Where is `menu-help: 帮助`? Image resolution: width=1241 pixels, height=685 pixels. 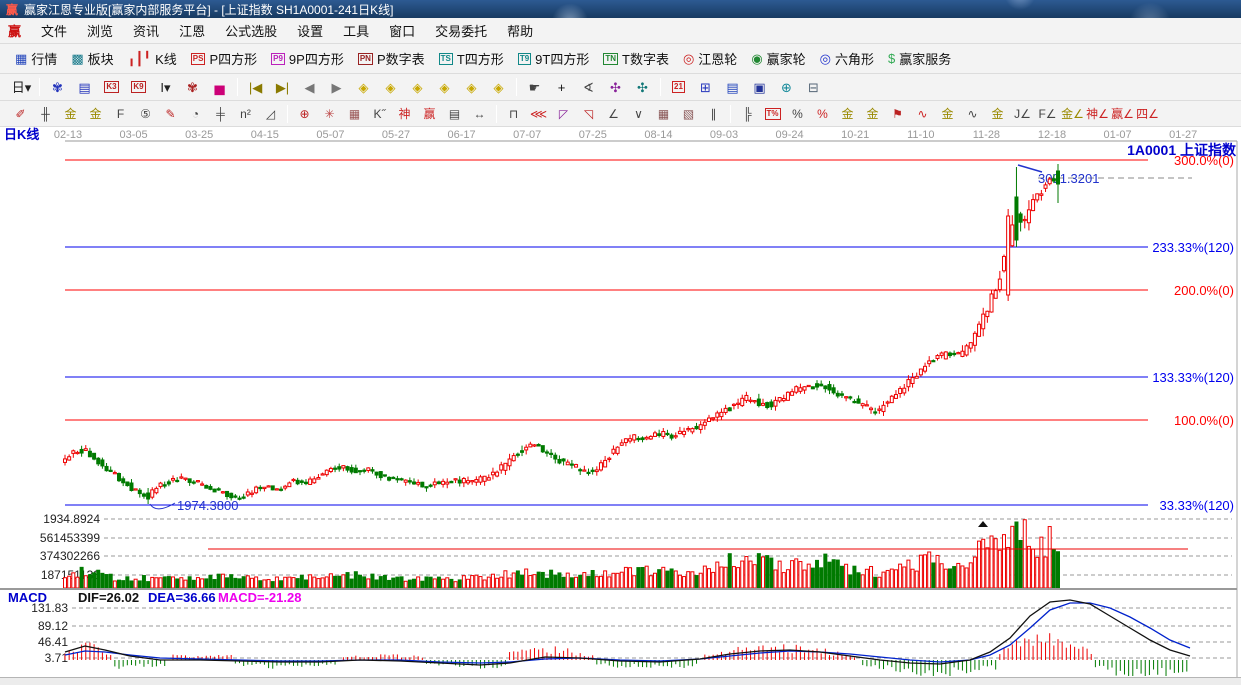 menu-help: 帮助 is located at coordinates (520, 30).